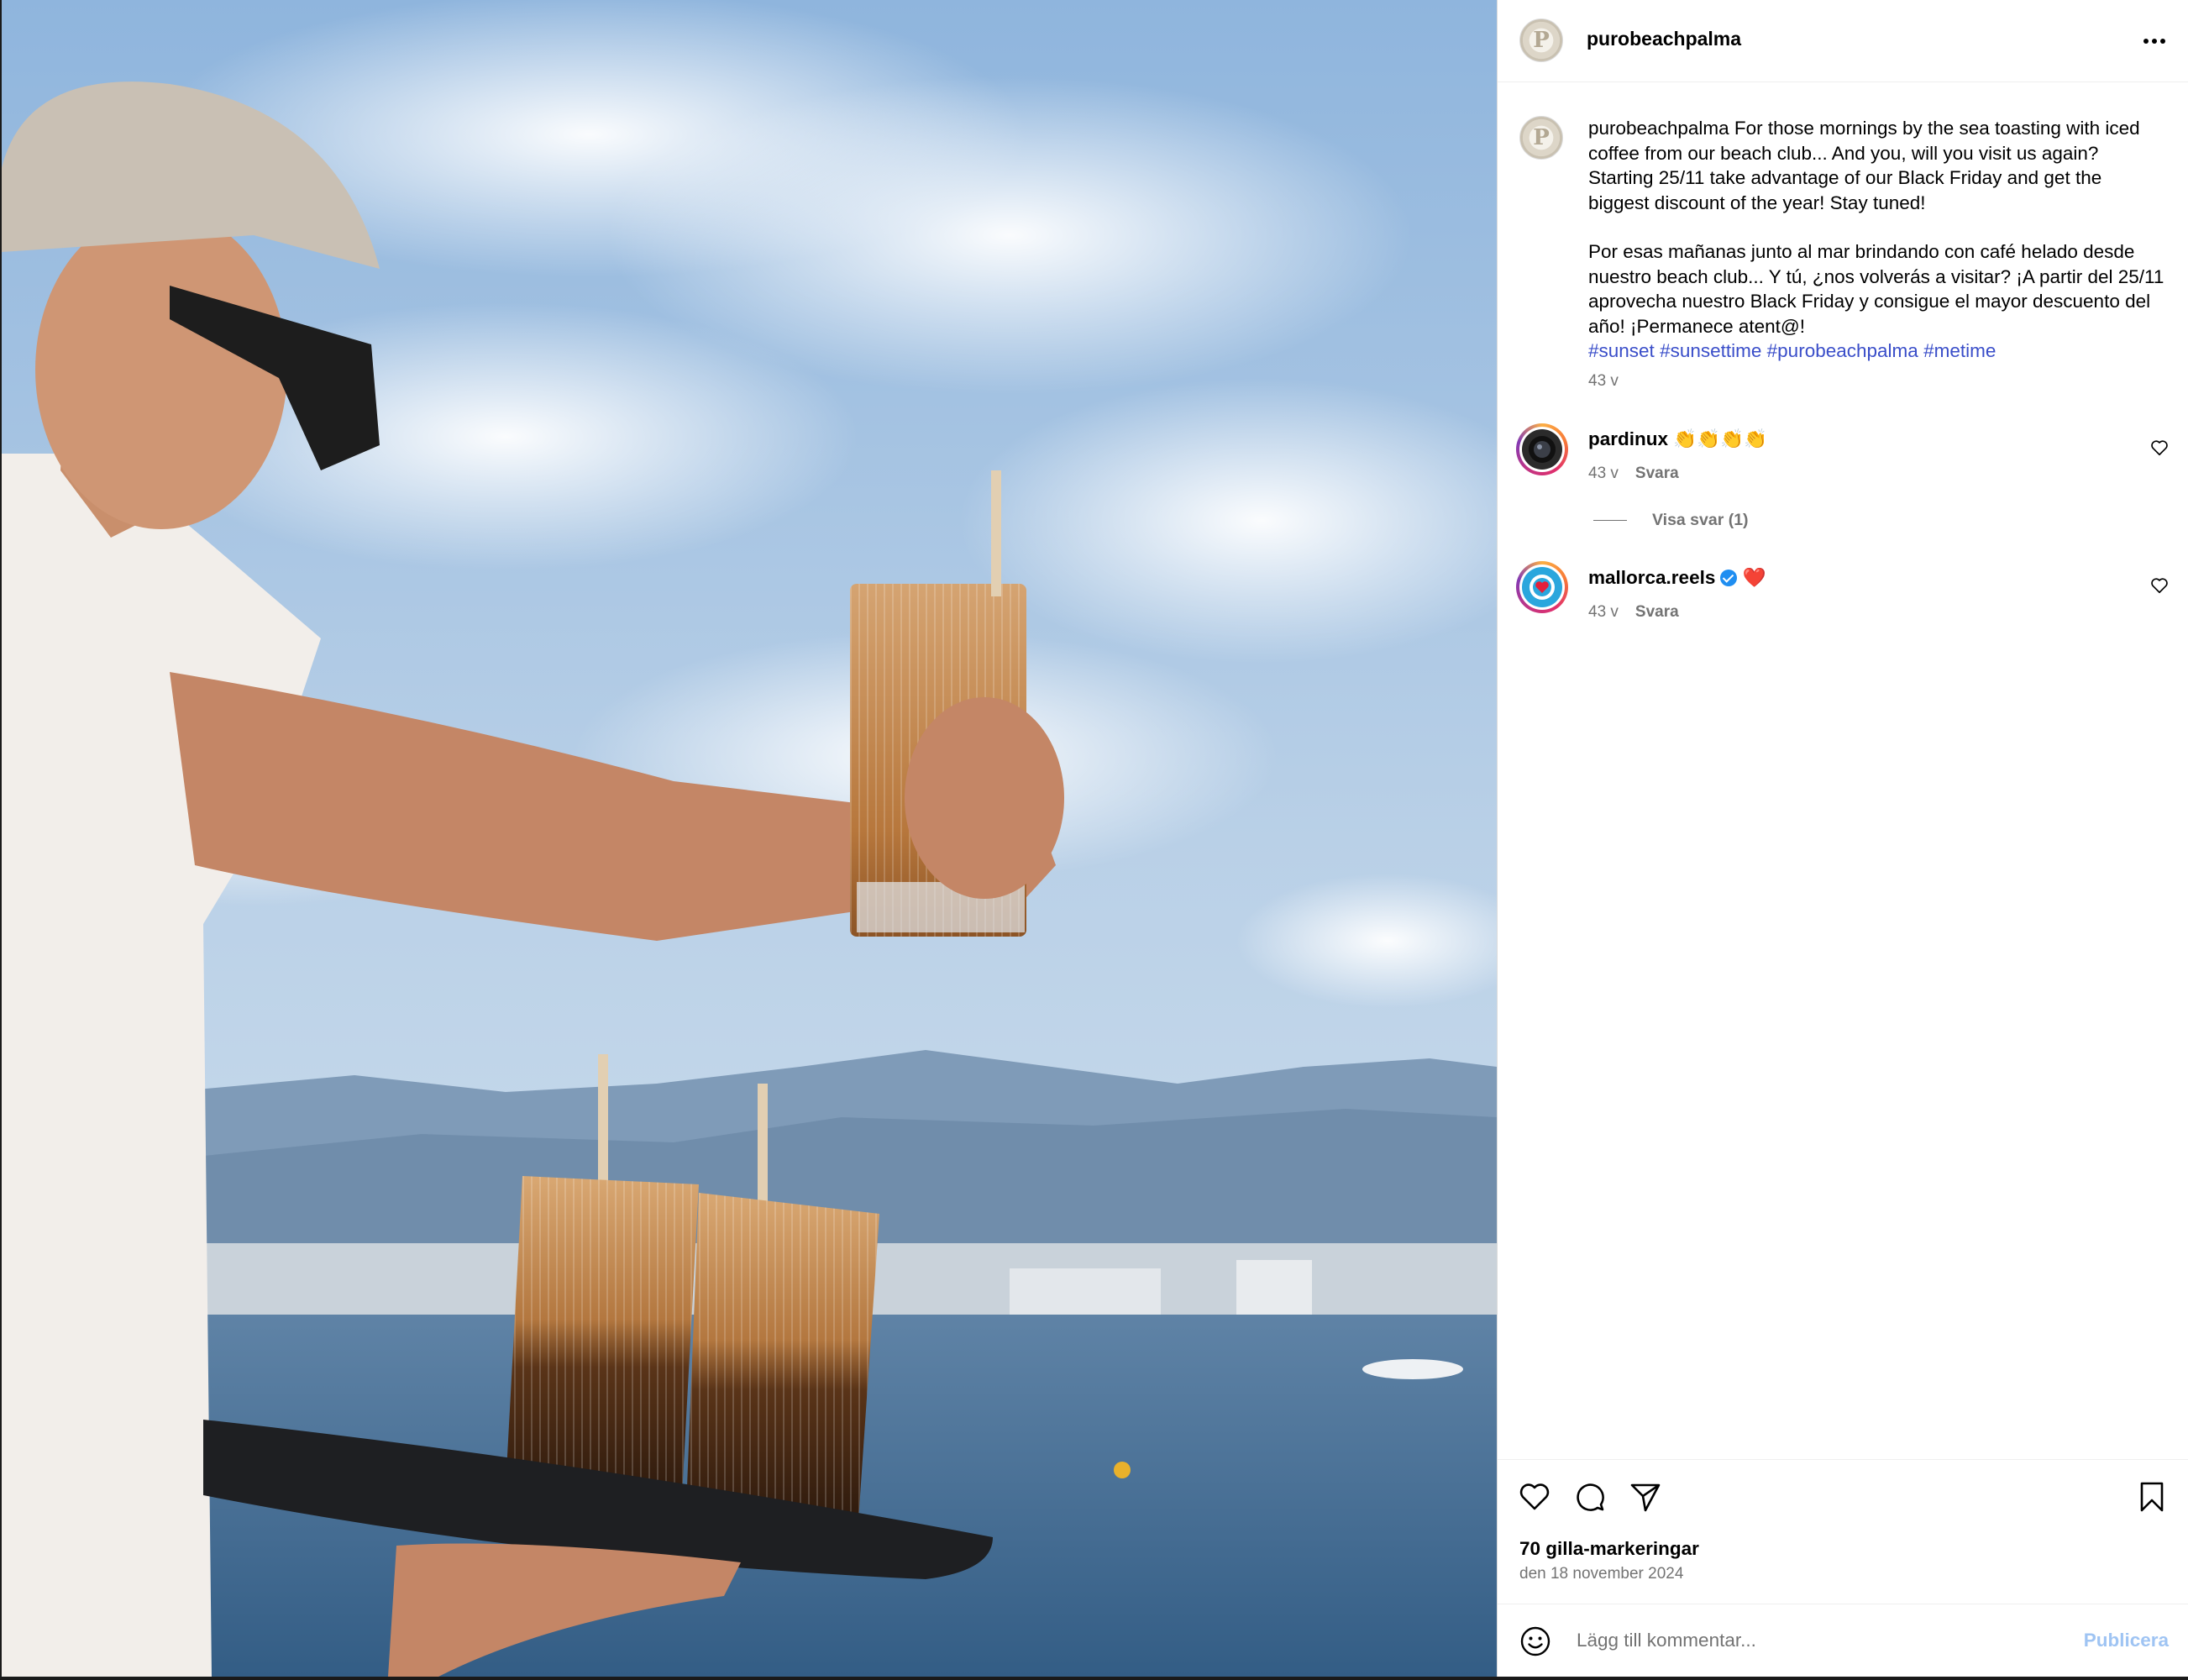 The width and height of the screenshot is (2188, 1680). I want to click on caption-username: purobeachpalma, so click(1659, 128).